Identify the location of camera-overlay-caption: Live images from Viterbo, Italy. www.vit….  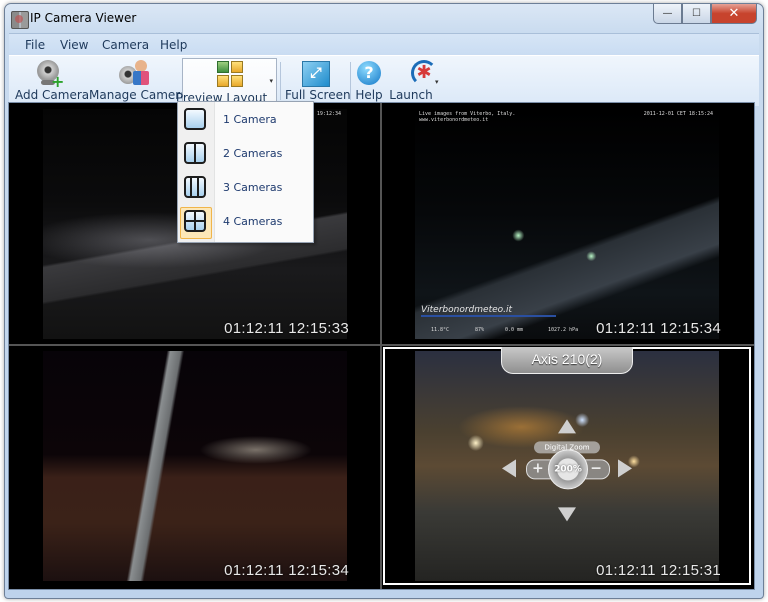
(467, 117).